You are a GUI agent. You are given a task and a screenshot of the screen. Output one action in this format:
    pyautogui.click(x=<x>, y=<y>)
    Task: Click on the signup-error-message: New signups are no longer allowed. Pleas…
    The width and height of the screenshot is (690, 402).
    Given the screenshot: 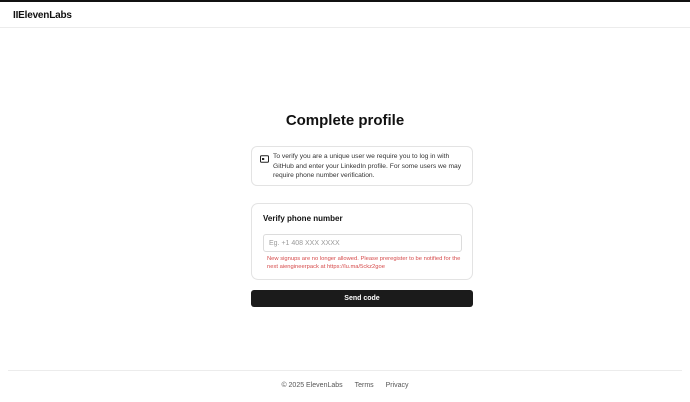 What is the action you would take?
    pyautogui.click(x=364, y=263)
    